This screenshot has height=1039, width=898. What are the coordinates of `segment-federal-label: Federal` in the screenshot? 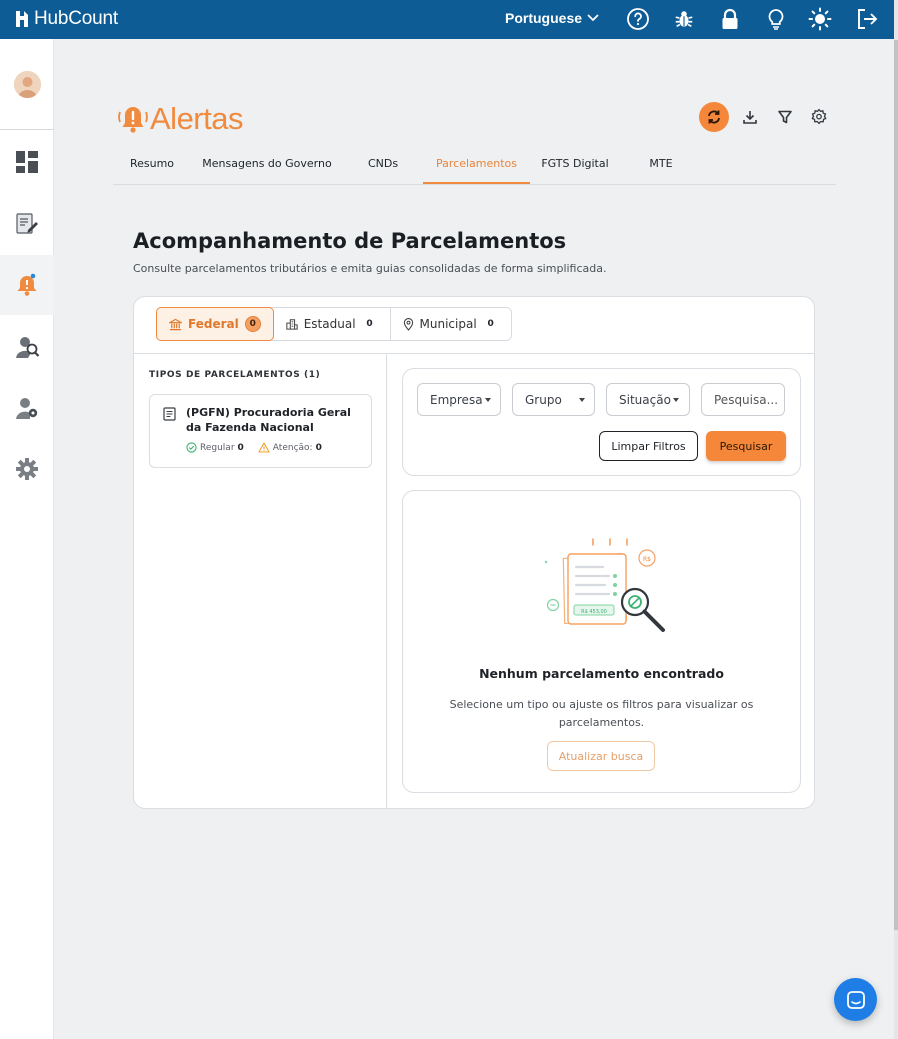 It's located at (213, 324).